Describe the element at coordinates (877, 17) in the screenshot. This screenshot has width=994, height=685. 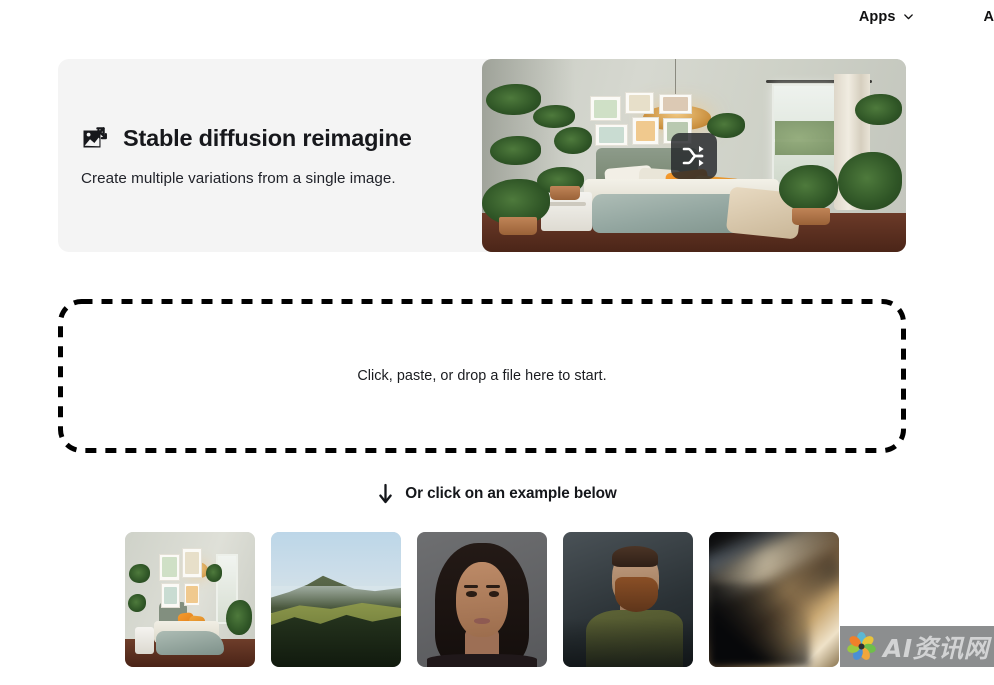
I see `nav-apps-label: Apps` at that location.